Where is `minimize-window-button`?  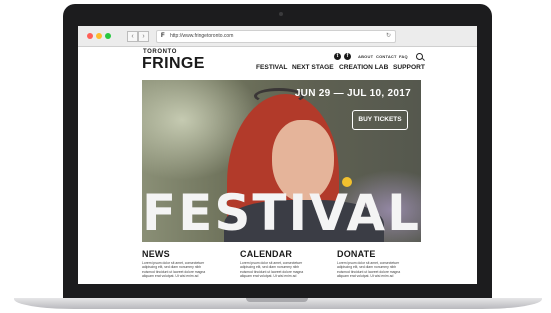
minimize-window-button is located at coordinates (99, 36).